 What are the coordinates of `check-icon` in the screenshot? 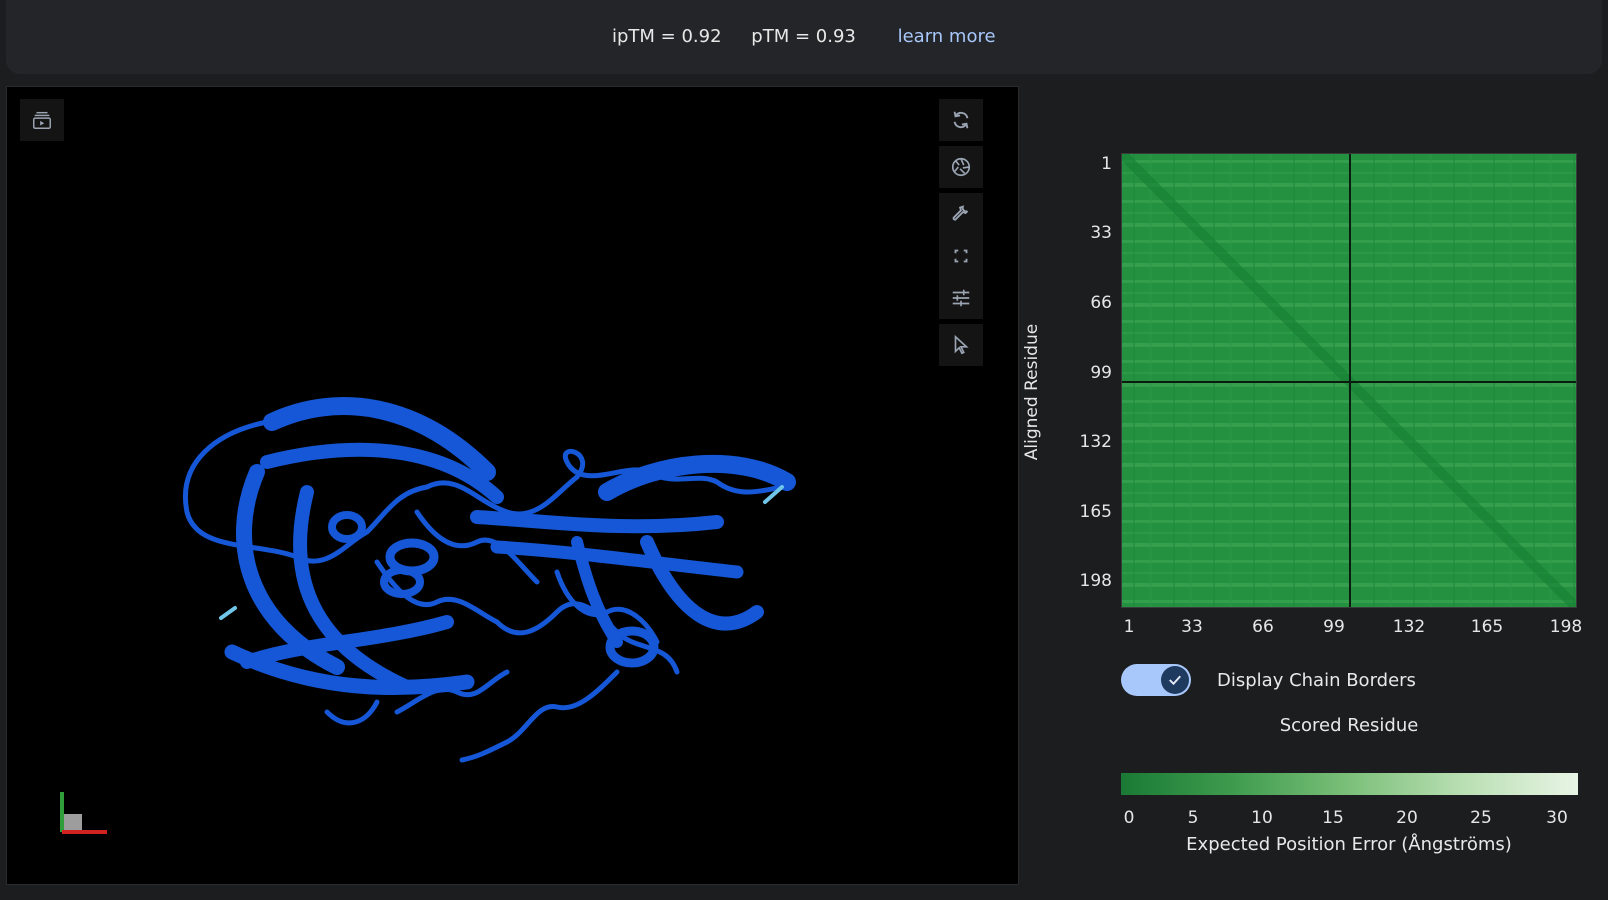 It's located at (1175, 680).